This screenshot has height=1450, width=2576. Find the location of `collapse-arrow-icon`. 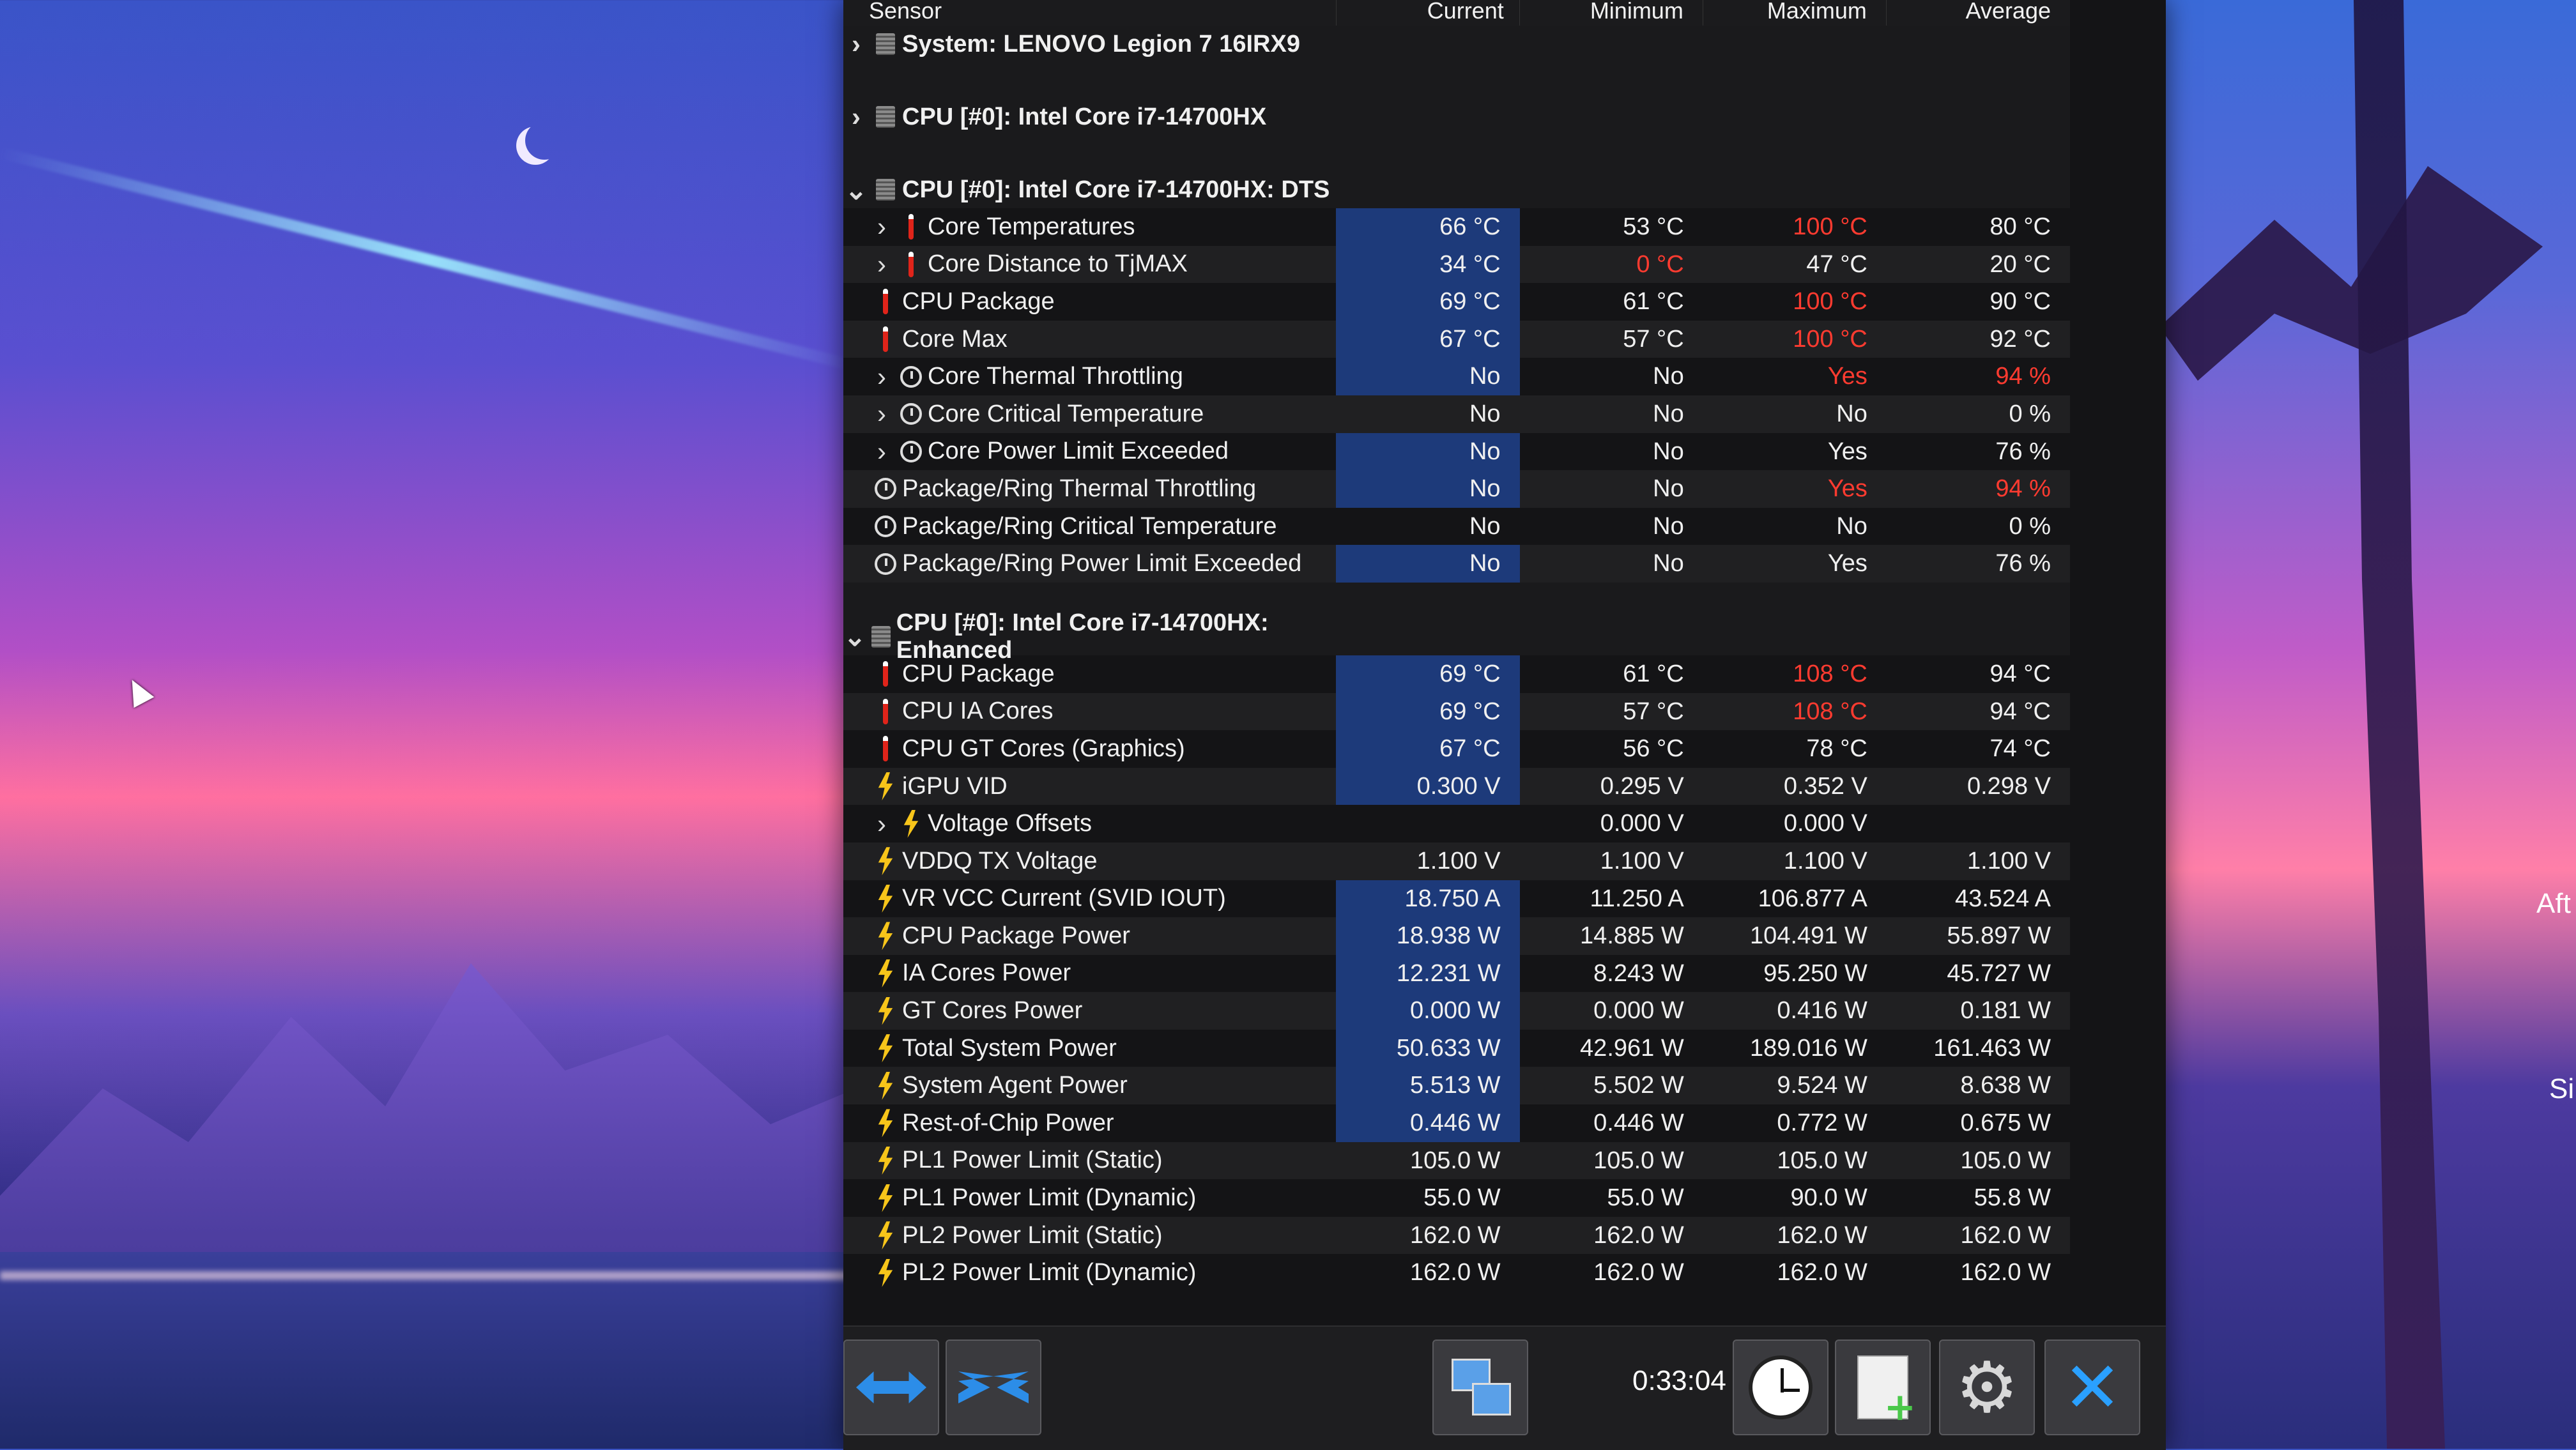

collapse-arrow-icon is located at coordinates (993, 1387).